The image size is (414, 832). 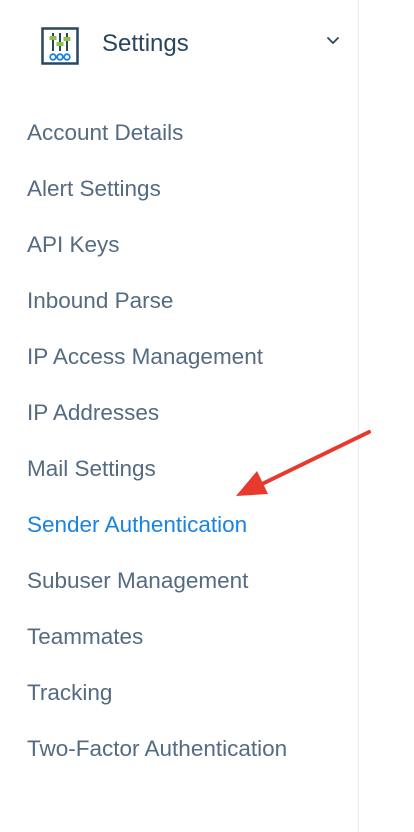 I want to click on settings-title: Settings, so click(x=145, y=43).